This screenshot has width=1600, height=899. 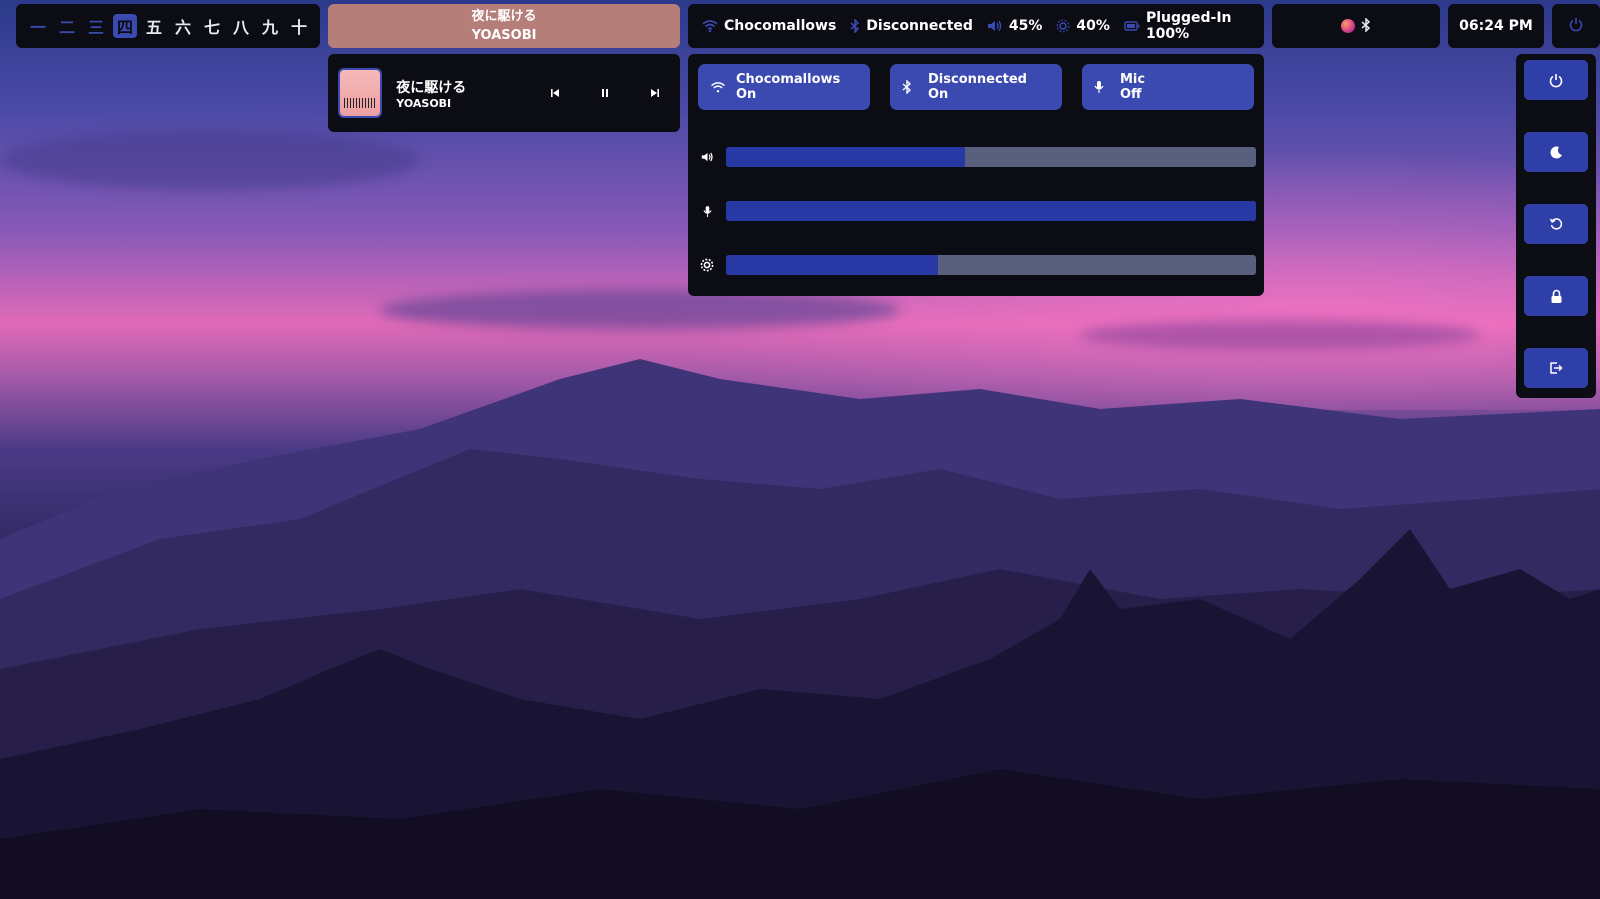 What do you see at coordinates (125, 26) in the screenshot?
I see `workspace-4: 四` at bounding box center [125, 26].